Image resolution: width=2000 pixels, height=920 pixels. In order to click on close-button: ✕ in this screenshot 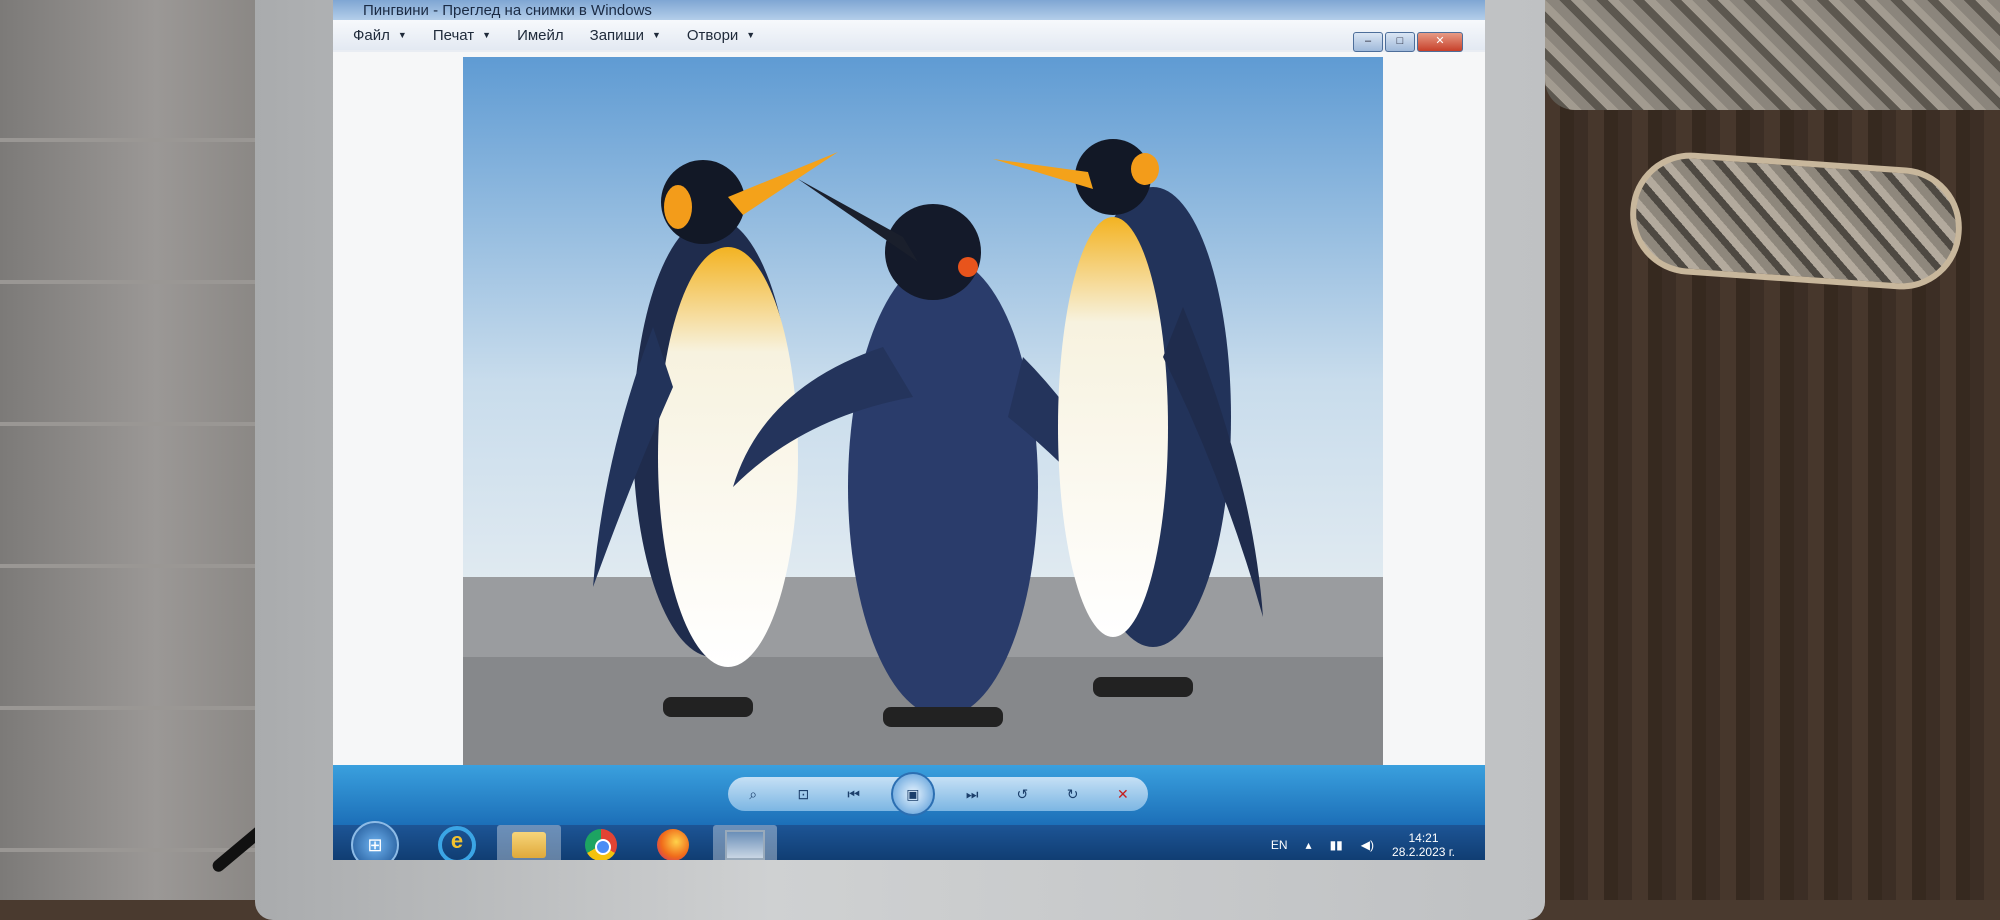, I will do `click(1440, 42)`.